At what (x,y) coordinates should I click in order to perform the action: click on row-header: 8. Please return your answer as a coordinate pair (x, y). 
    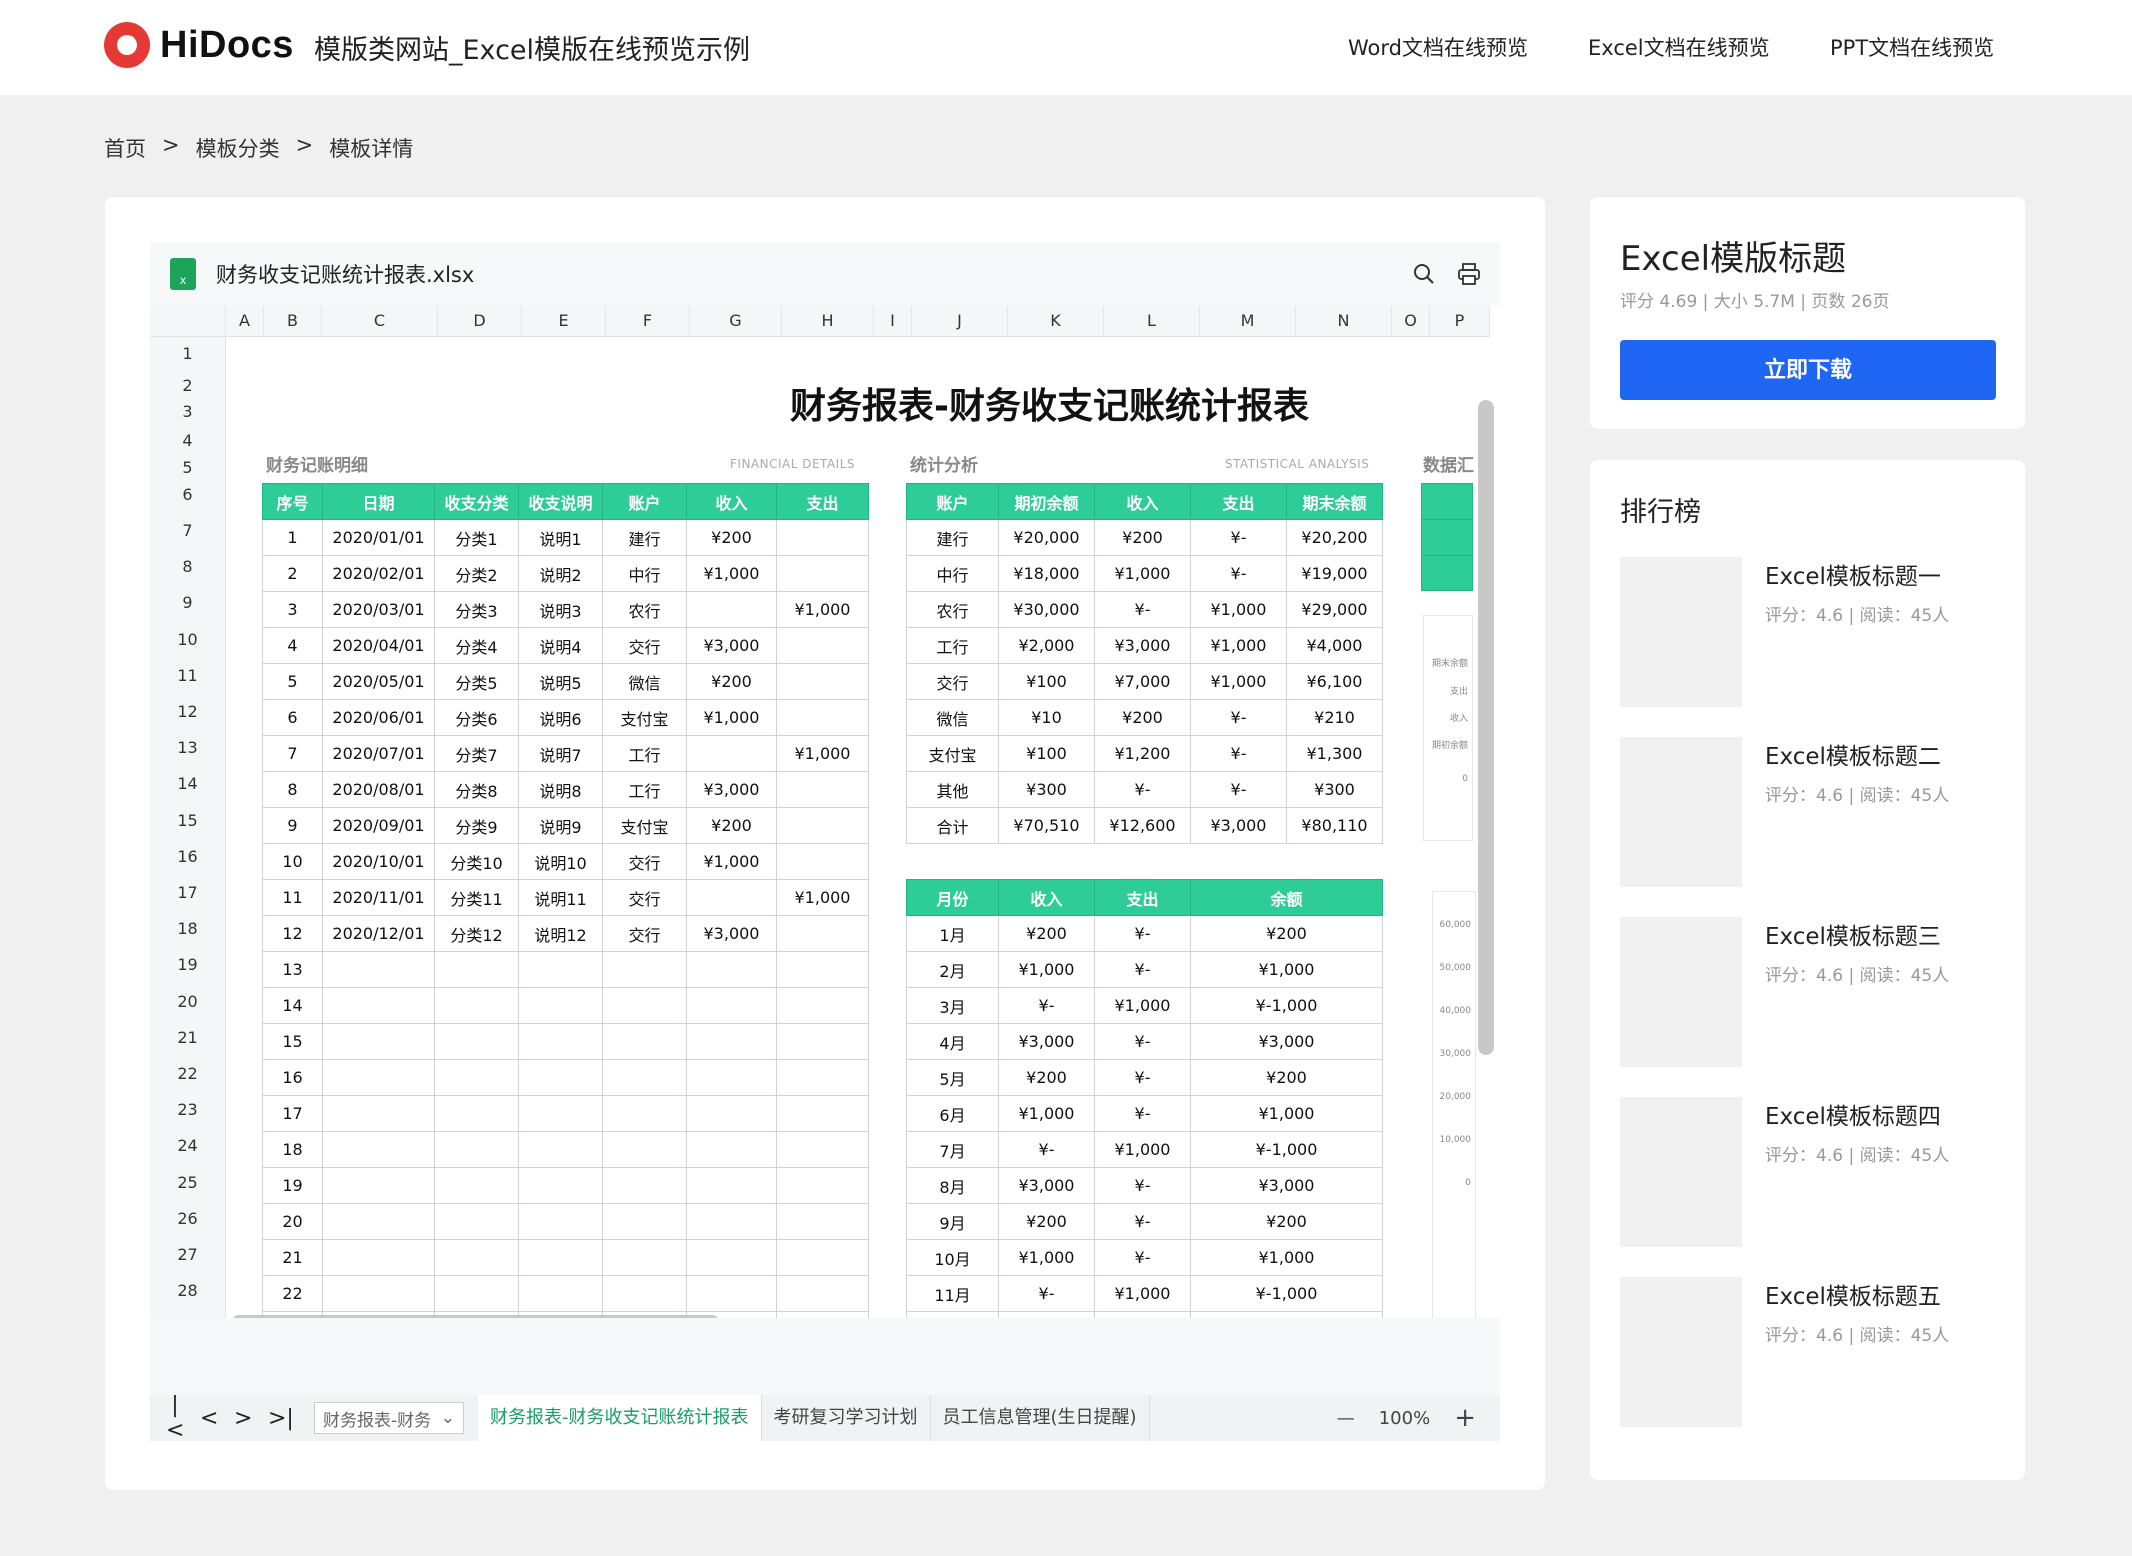
    Looking at the image, I should click on (188, 567).